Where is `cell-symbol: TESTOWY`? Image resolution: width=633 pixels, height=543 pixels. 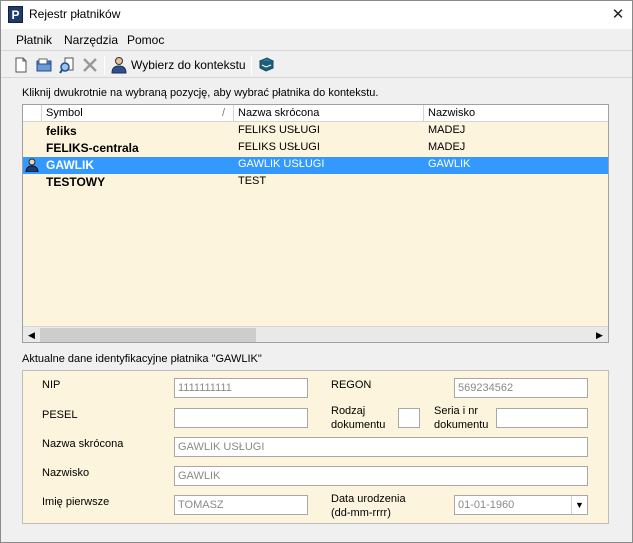
cell-symbol: TESTOWY is located at coordinates (76, 182).